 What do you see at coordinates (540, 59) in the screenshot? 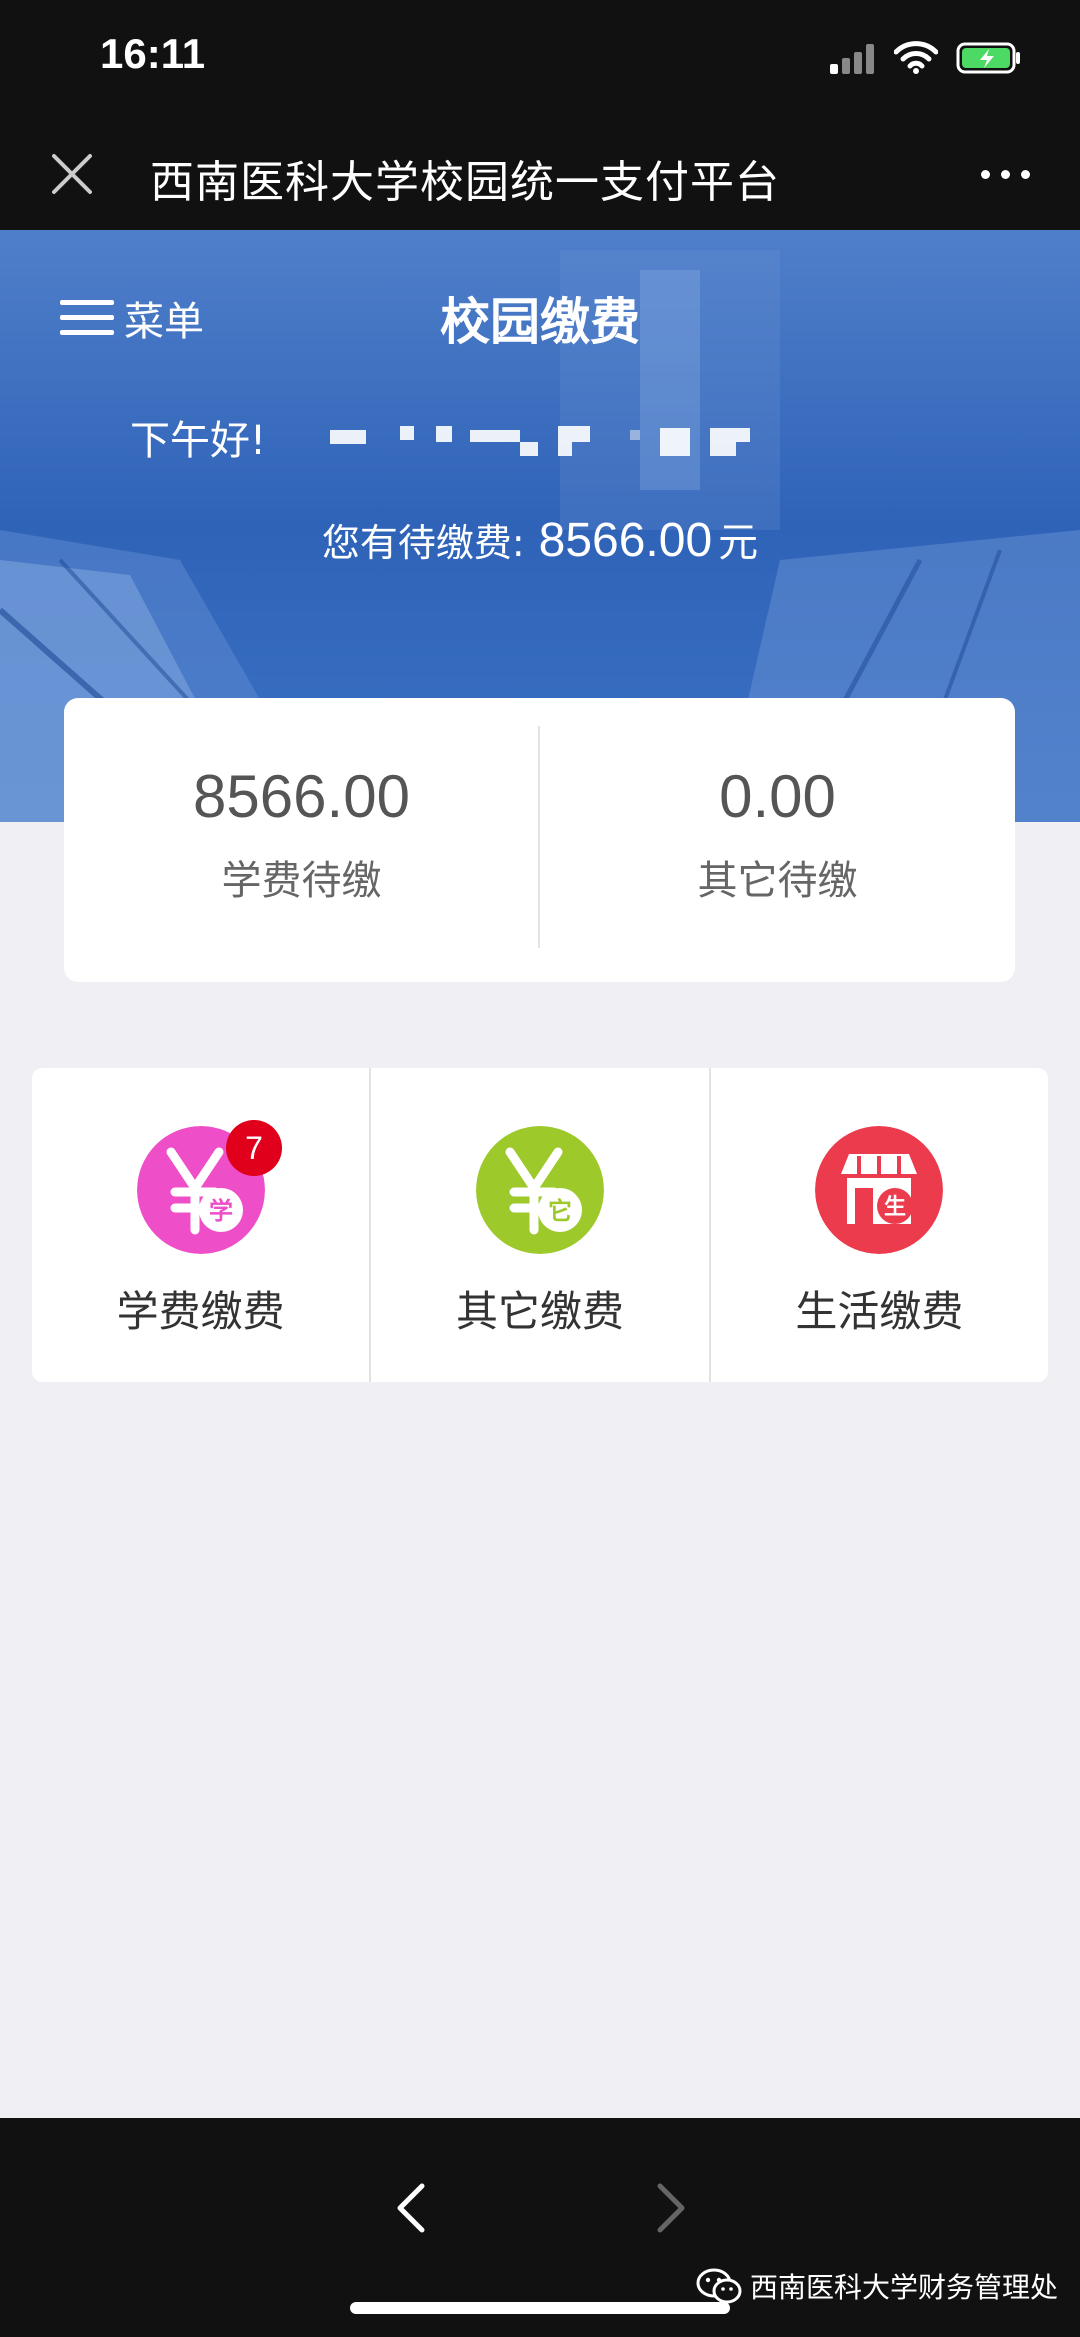
I see `status-bar: 16:11` at bounding box center [540, 59].